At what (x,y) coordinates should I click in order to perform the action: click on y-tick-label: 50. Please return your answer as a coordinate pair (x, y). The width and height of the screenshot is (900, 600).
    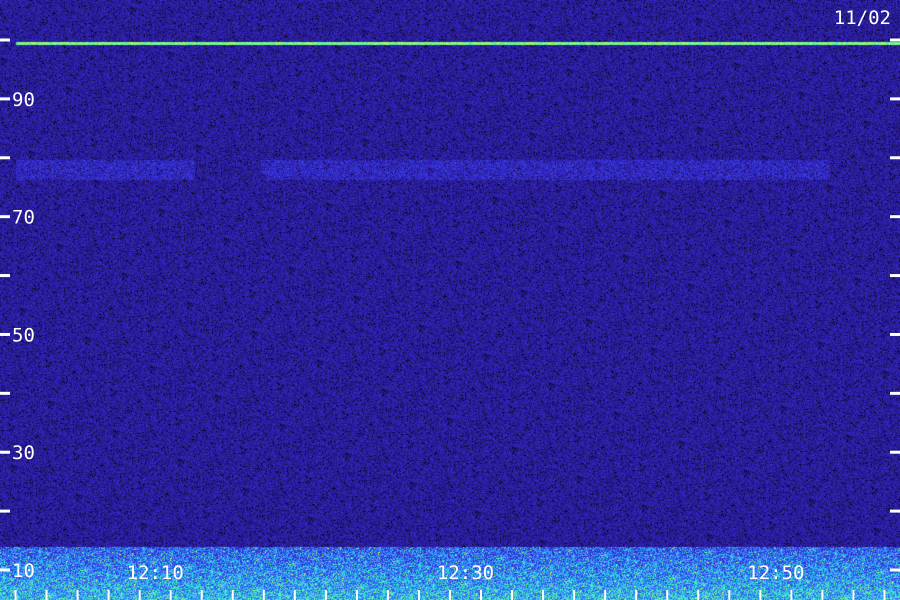
    Looking at the image, I should click on (23, 335).